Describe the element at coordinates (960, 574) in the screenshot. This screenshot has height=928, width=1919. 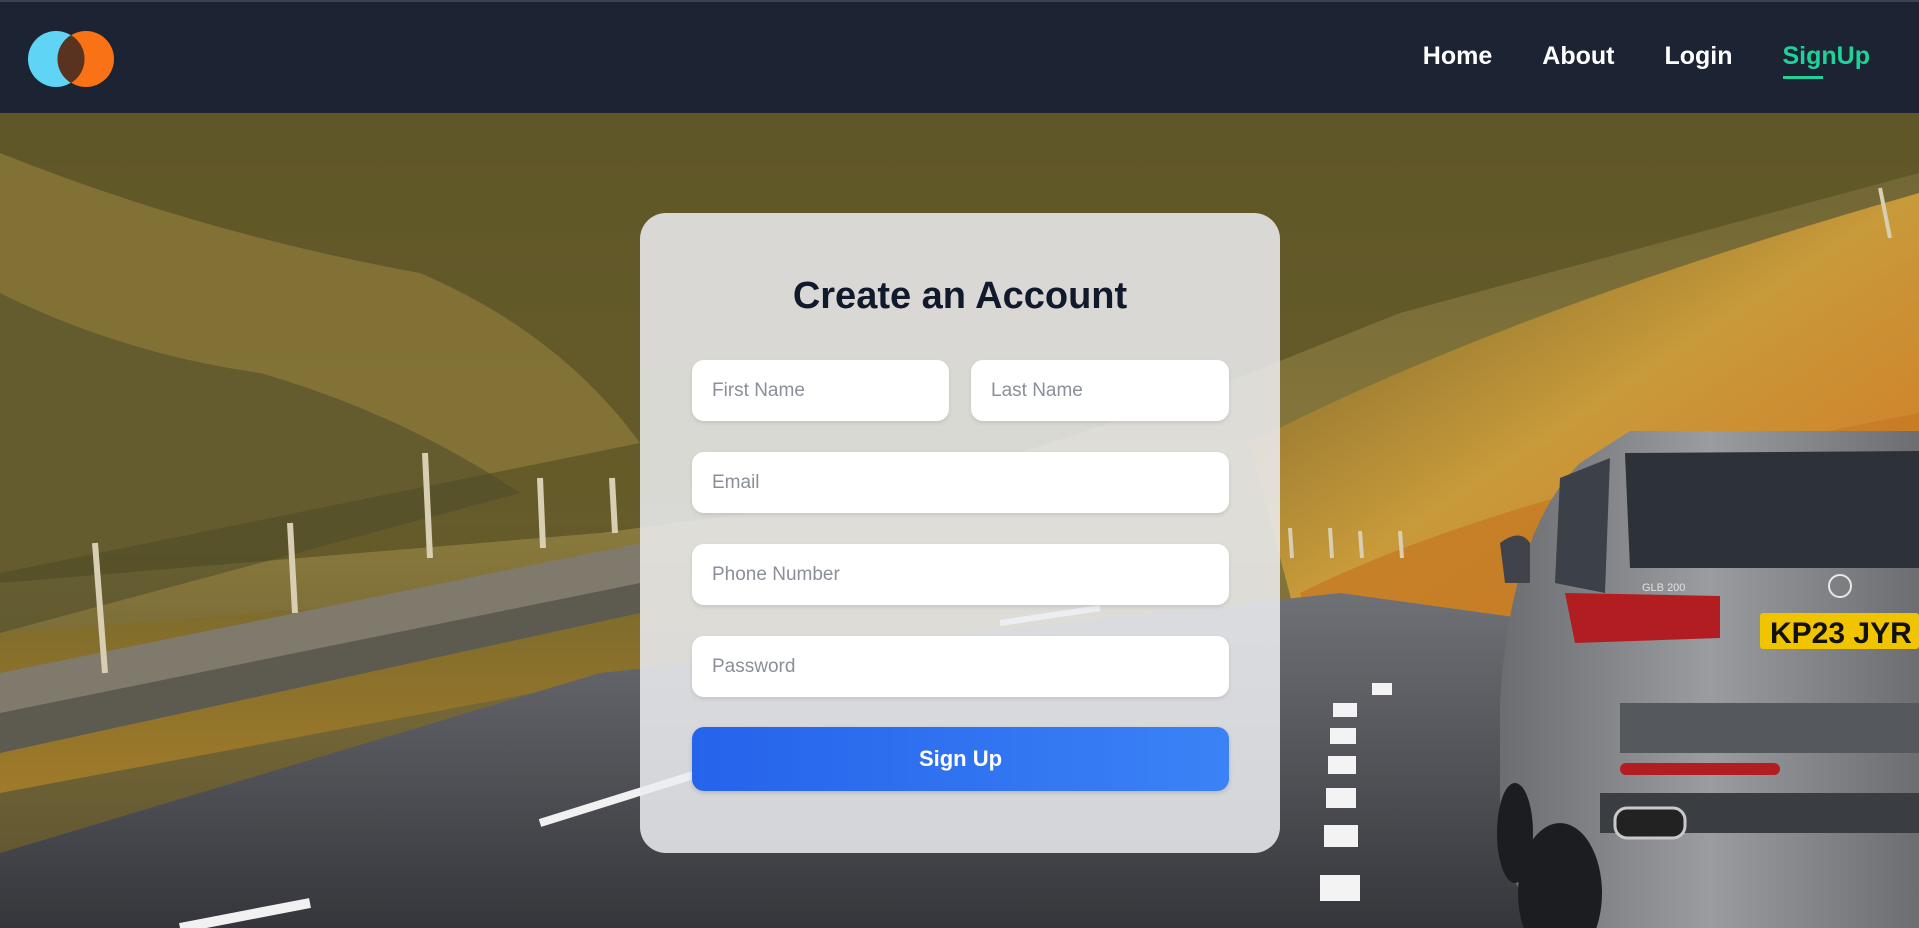
I see `phone-number-input` at that location.